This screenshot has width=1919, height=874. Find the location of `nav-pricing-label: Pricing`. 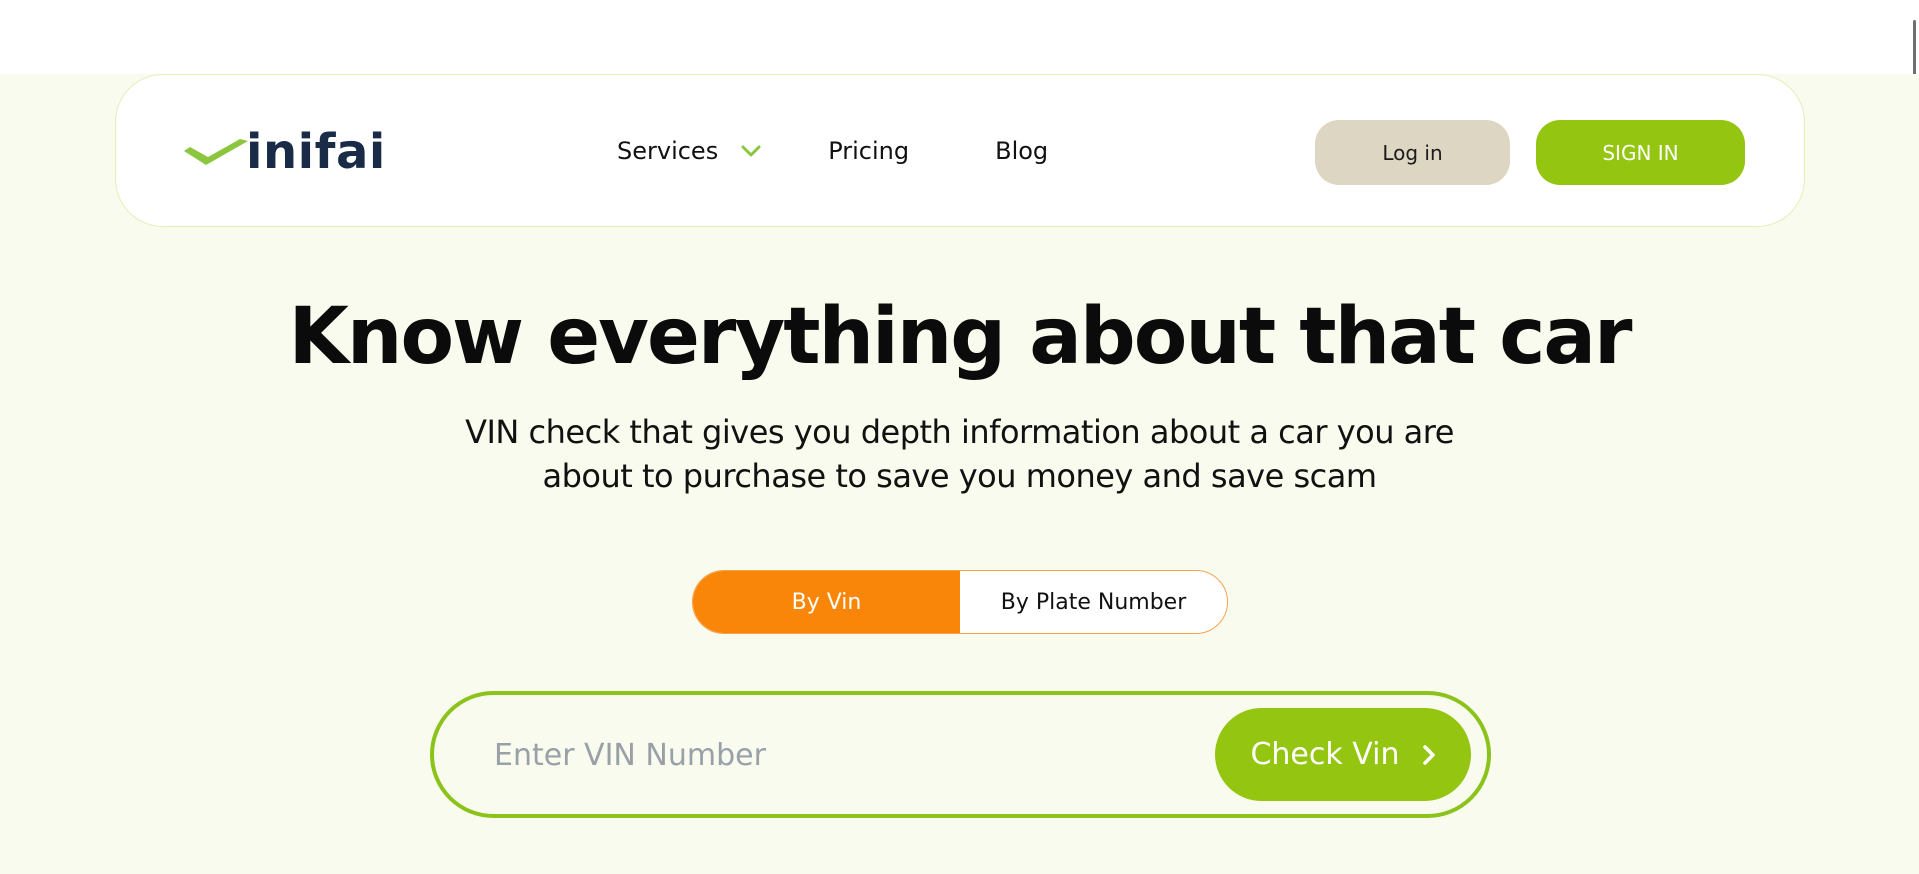

nav-pricing-label: Pricing is located at coordinates (869, 151).